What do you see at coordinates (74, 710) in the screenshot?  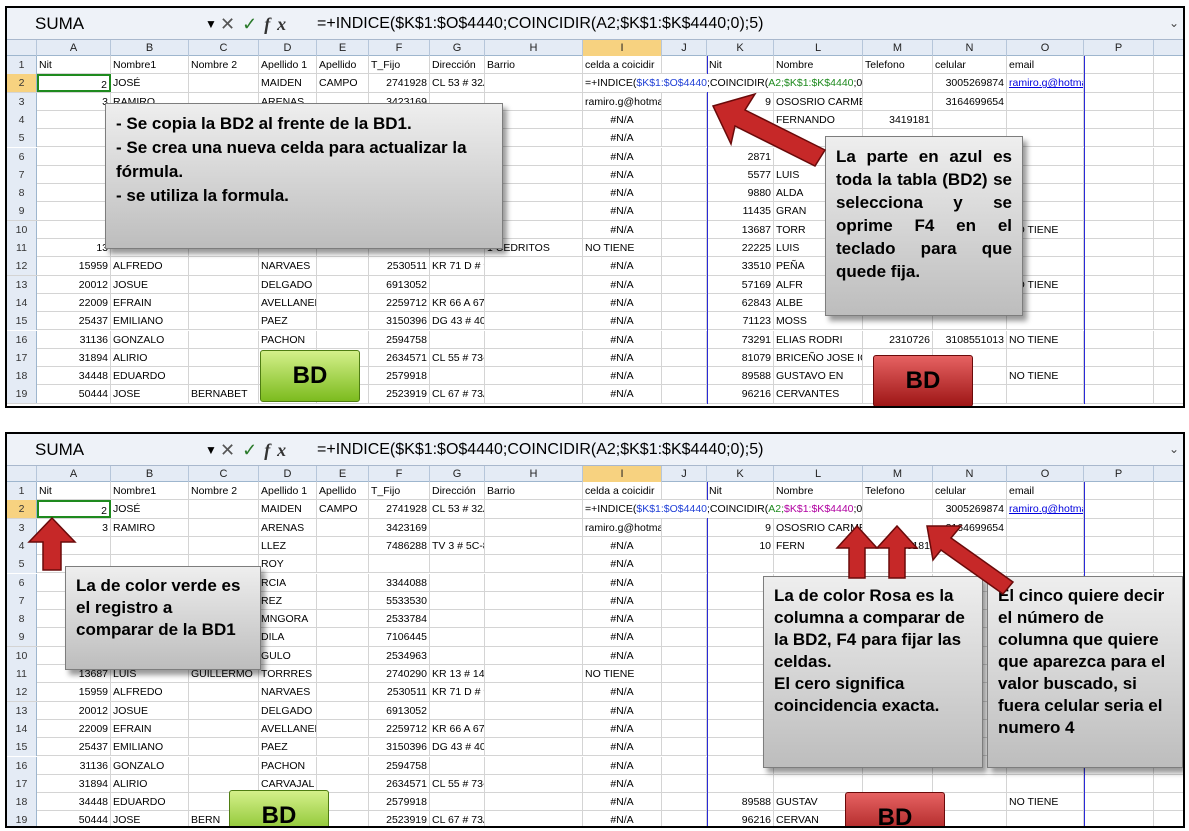 I see `cell: 20012` at bounding box center [74, 710].